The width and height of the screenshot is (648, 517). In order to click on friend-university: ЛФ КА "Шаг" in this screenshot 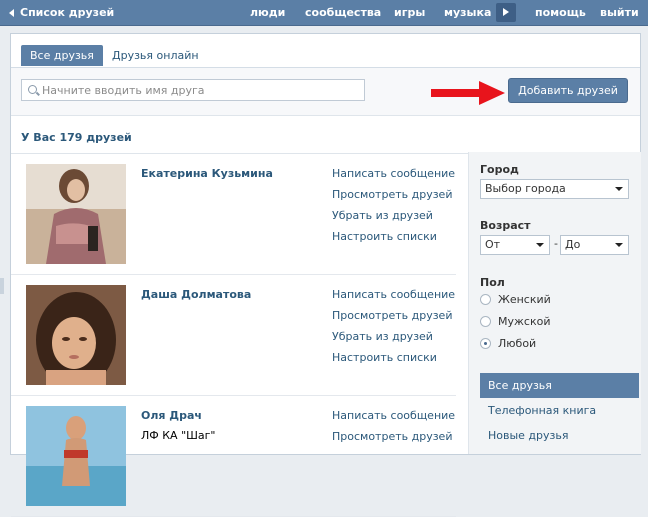, I will do `click(178, 435)`.